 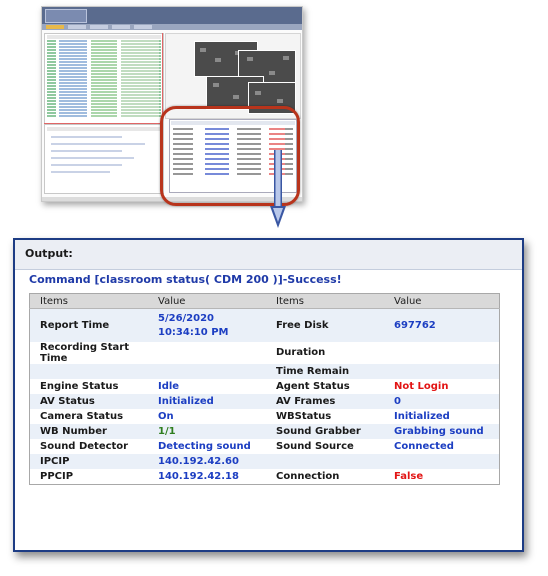 I want to click on output-title: Output:, so click(x=49, y=253).